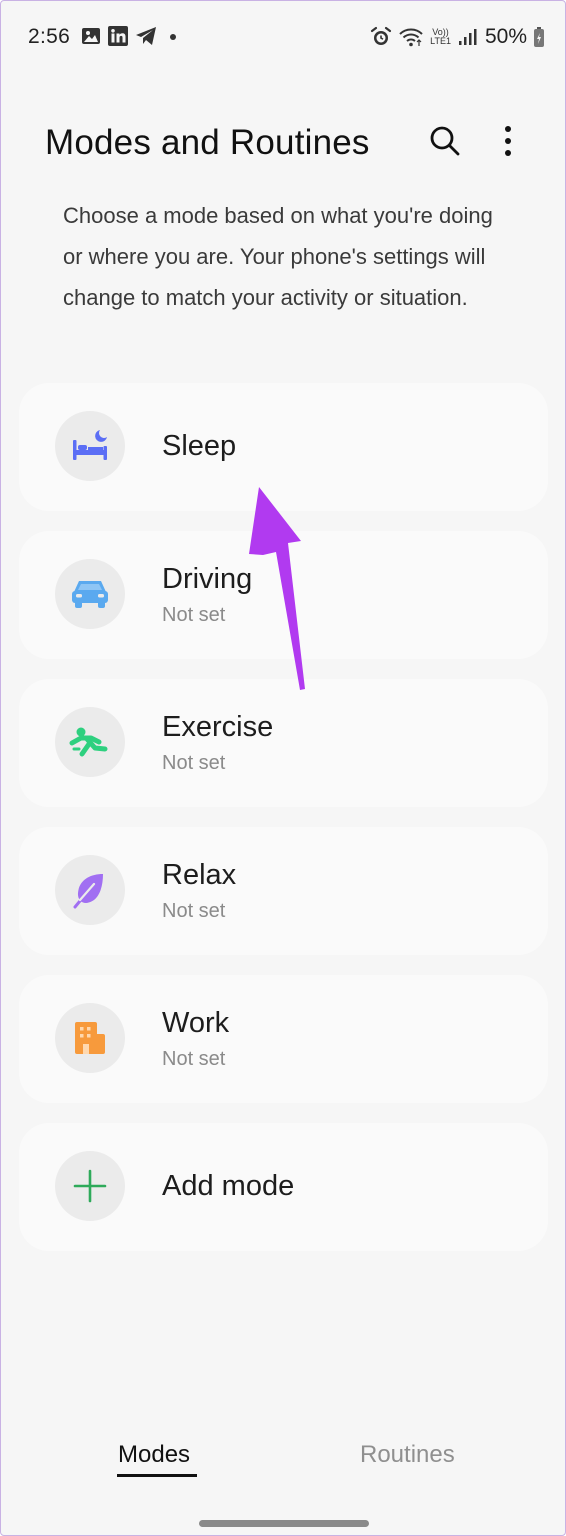  Describe the element at coordinates (277, 588) in the screenshot. I see `arrow-icon` at that location.